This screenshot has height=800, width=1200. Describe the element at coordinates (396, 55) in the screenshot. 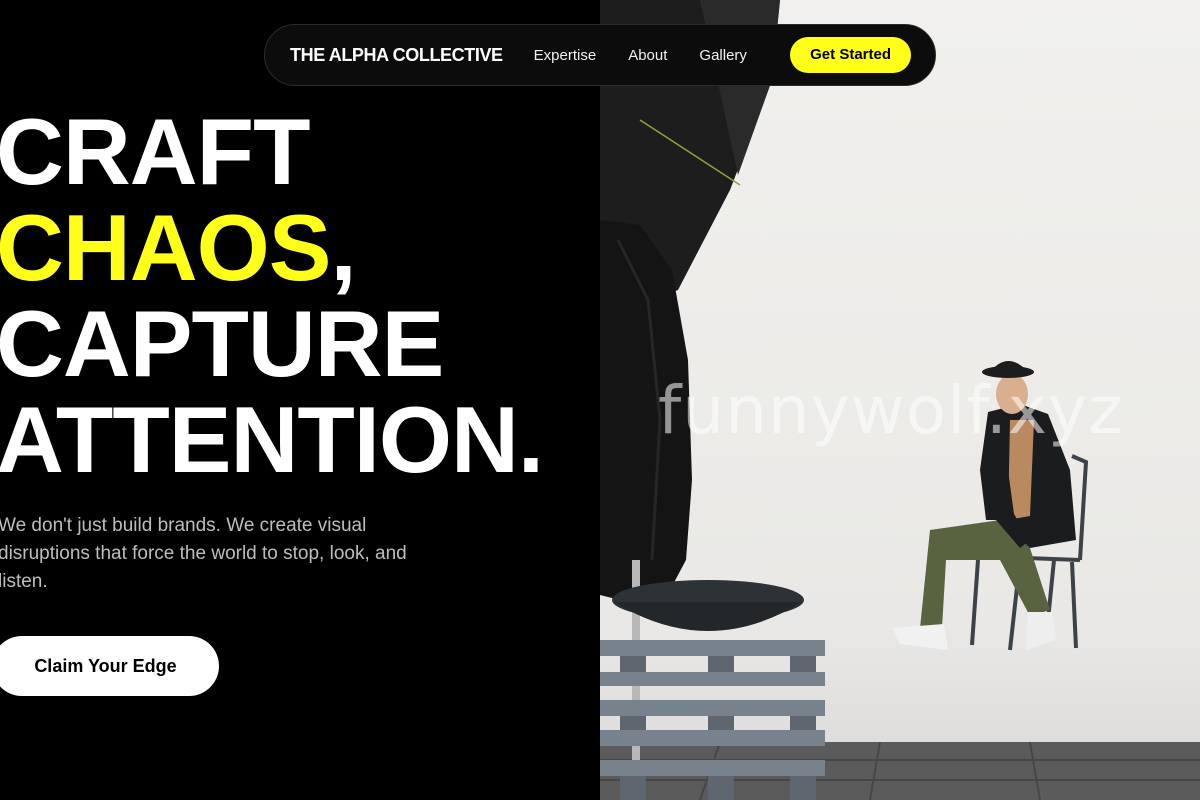

I see `brand-logo: THE ALPHA COLLECTIVE` at that location.